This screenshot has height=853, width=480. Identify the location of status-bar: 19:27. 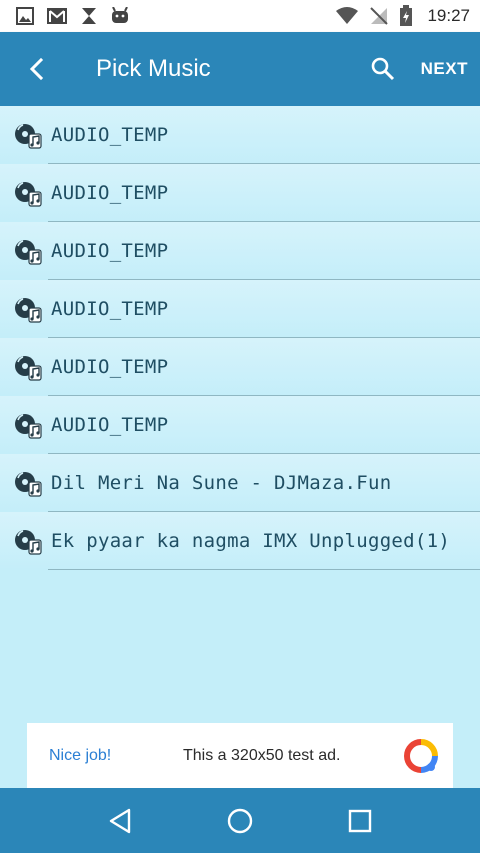
(240, 16).